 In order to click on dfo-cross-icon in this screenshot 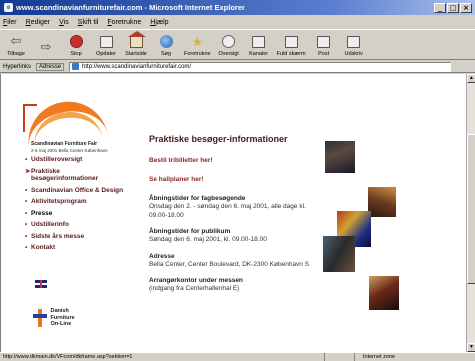, I will do `click(40, 318)`.